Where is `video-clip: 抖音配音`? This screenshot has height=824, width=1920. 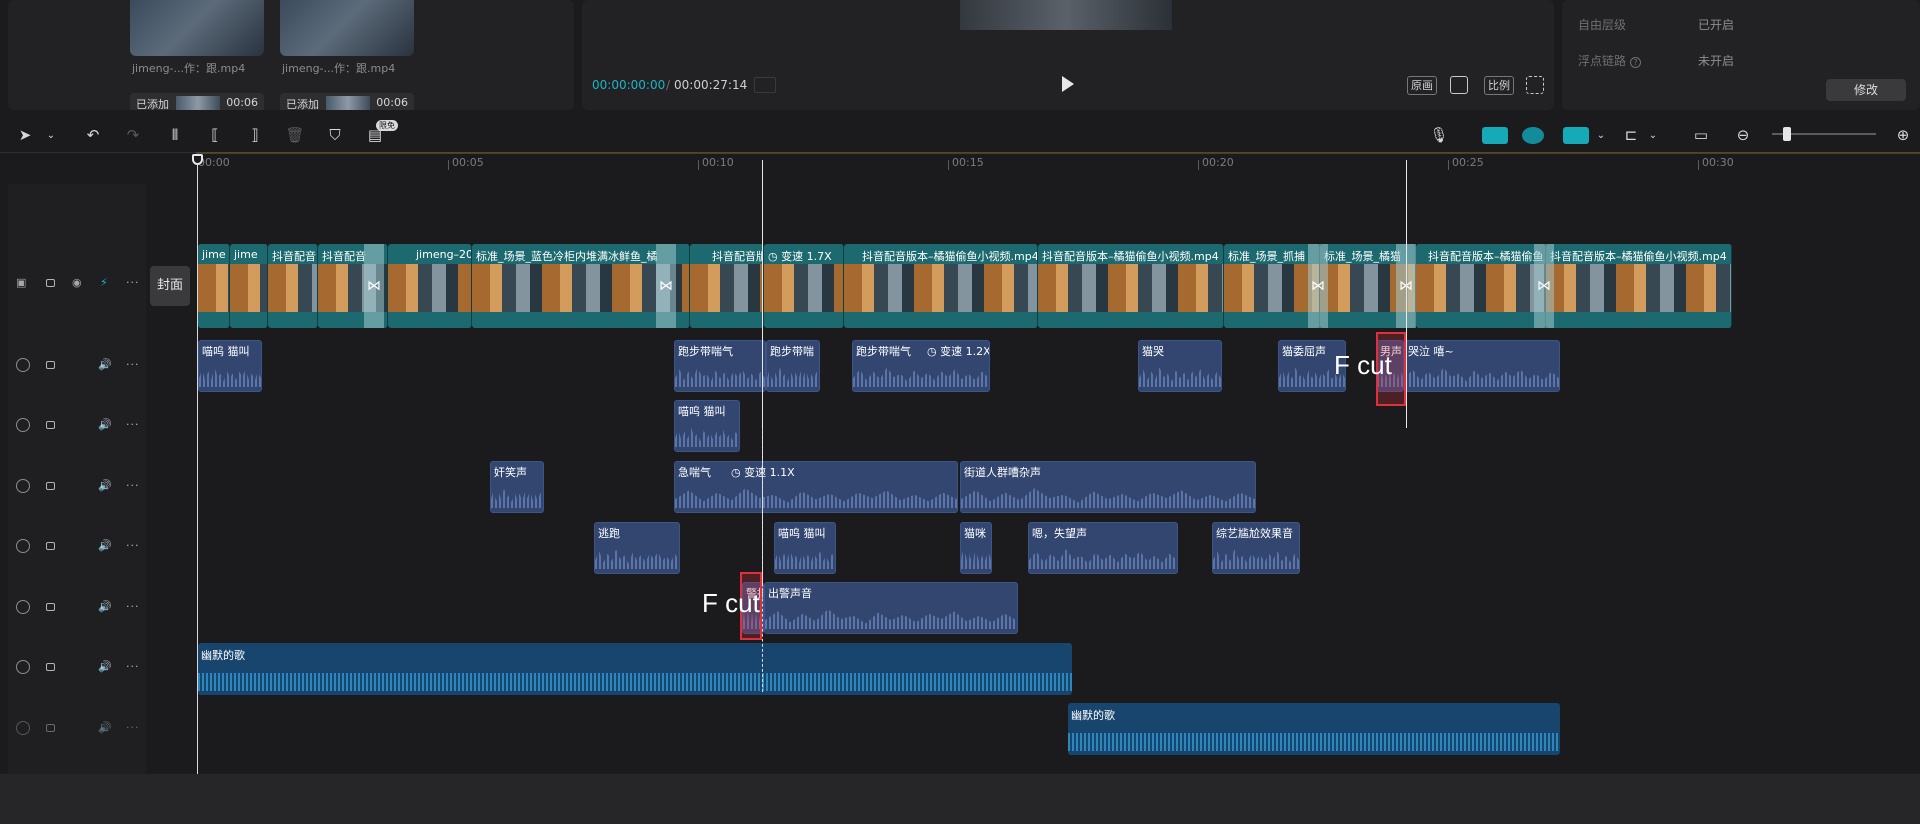 video-clip: 抖音配音 is located at coordinates (293, 286).